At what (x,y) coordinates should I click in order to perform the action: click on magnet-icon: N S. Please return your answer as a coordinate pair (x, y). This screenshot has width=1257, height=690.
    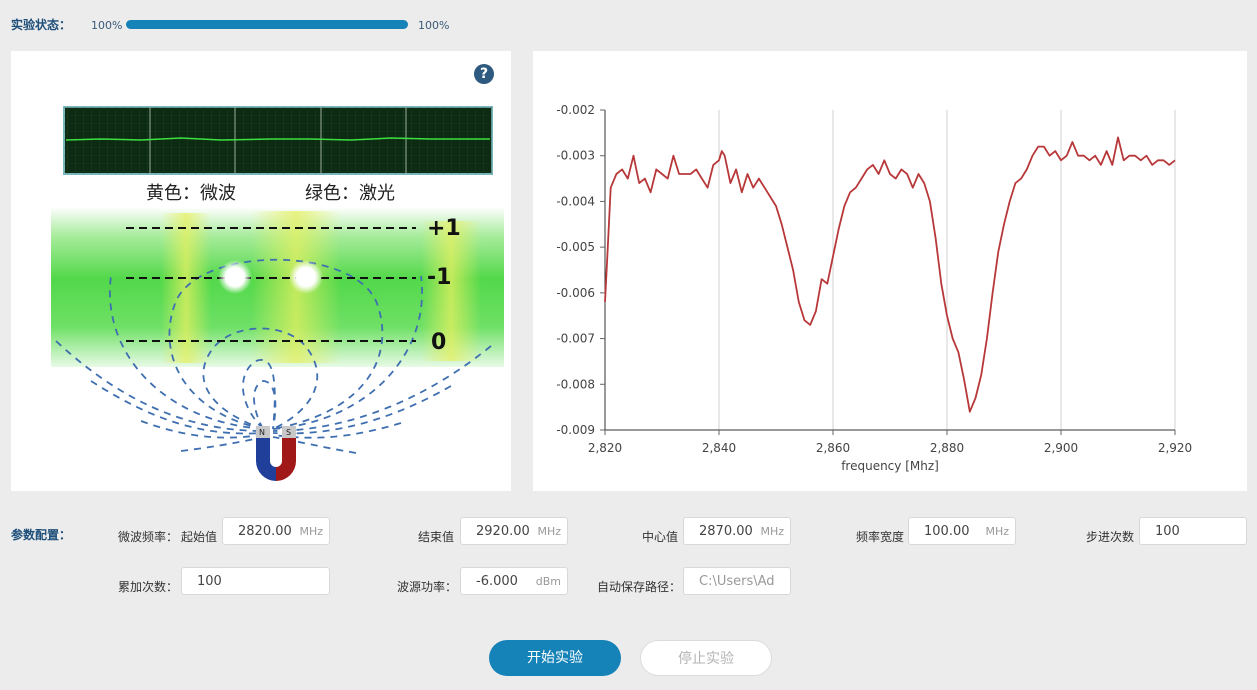
    Looking at the image, I should click on (276, 453).